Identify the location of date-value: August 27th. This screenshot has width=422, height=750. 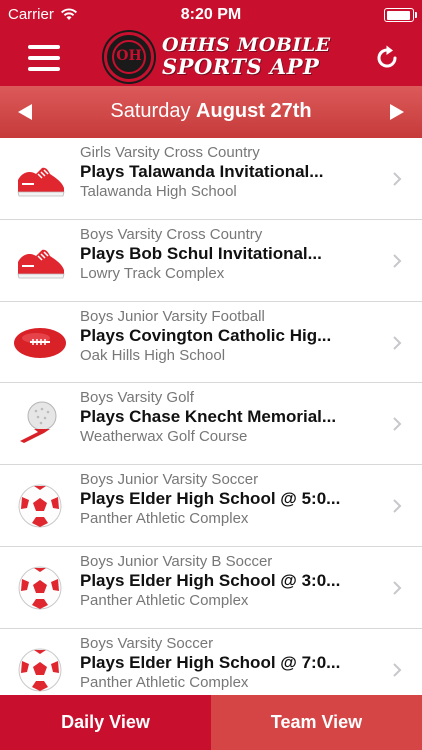
(254, 111).